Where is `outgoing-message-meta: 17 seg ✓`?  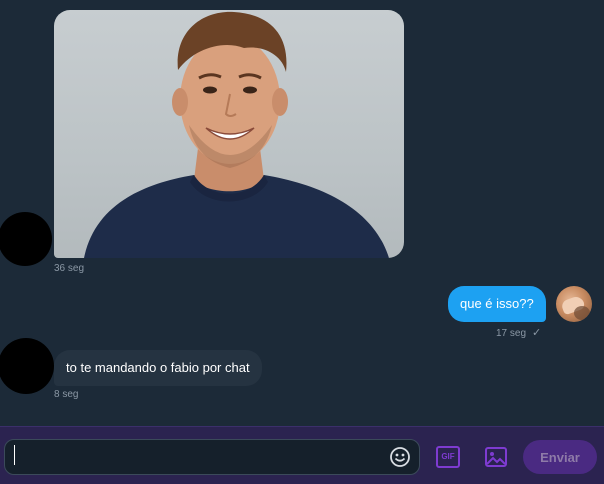 outgoing-message-meta: 17 seg ✓ is located at coordinates (518, 332).